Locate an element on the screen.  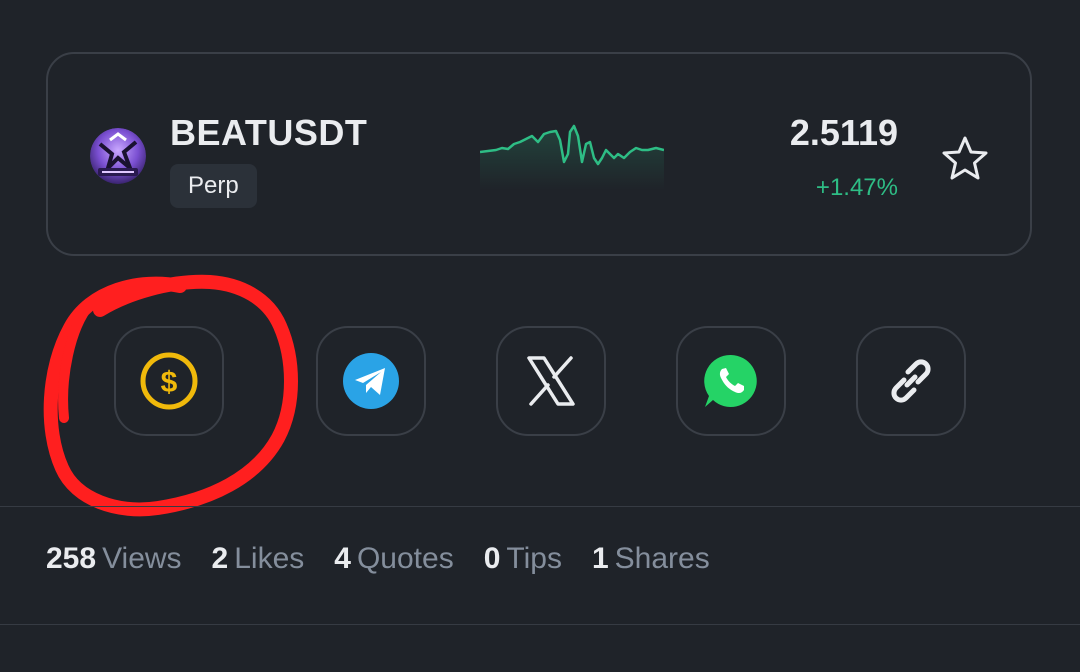
quotes-stat: 4 Quotes is located at coordinates (393, 559).